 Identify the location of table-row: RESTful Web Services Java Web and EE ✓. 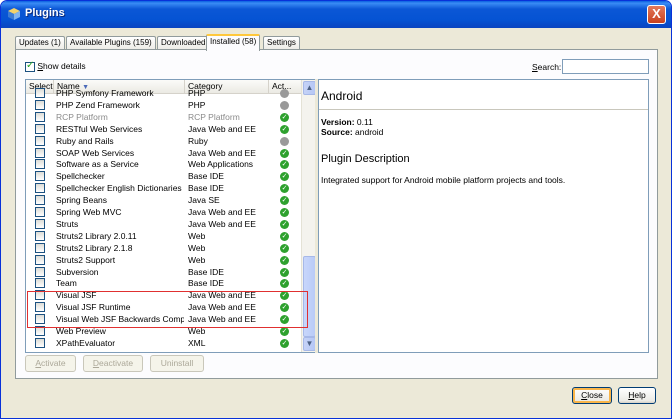
(163, 129).